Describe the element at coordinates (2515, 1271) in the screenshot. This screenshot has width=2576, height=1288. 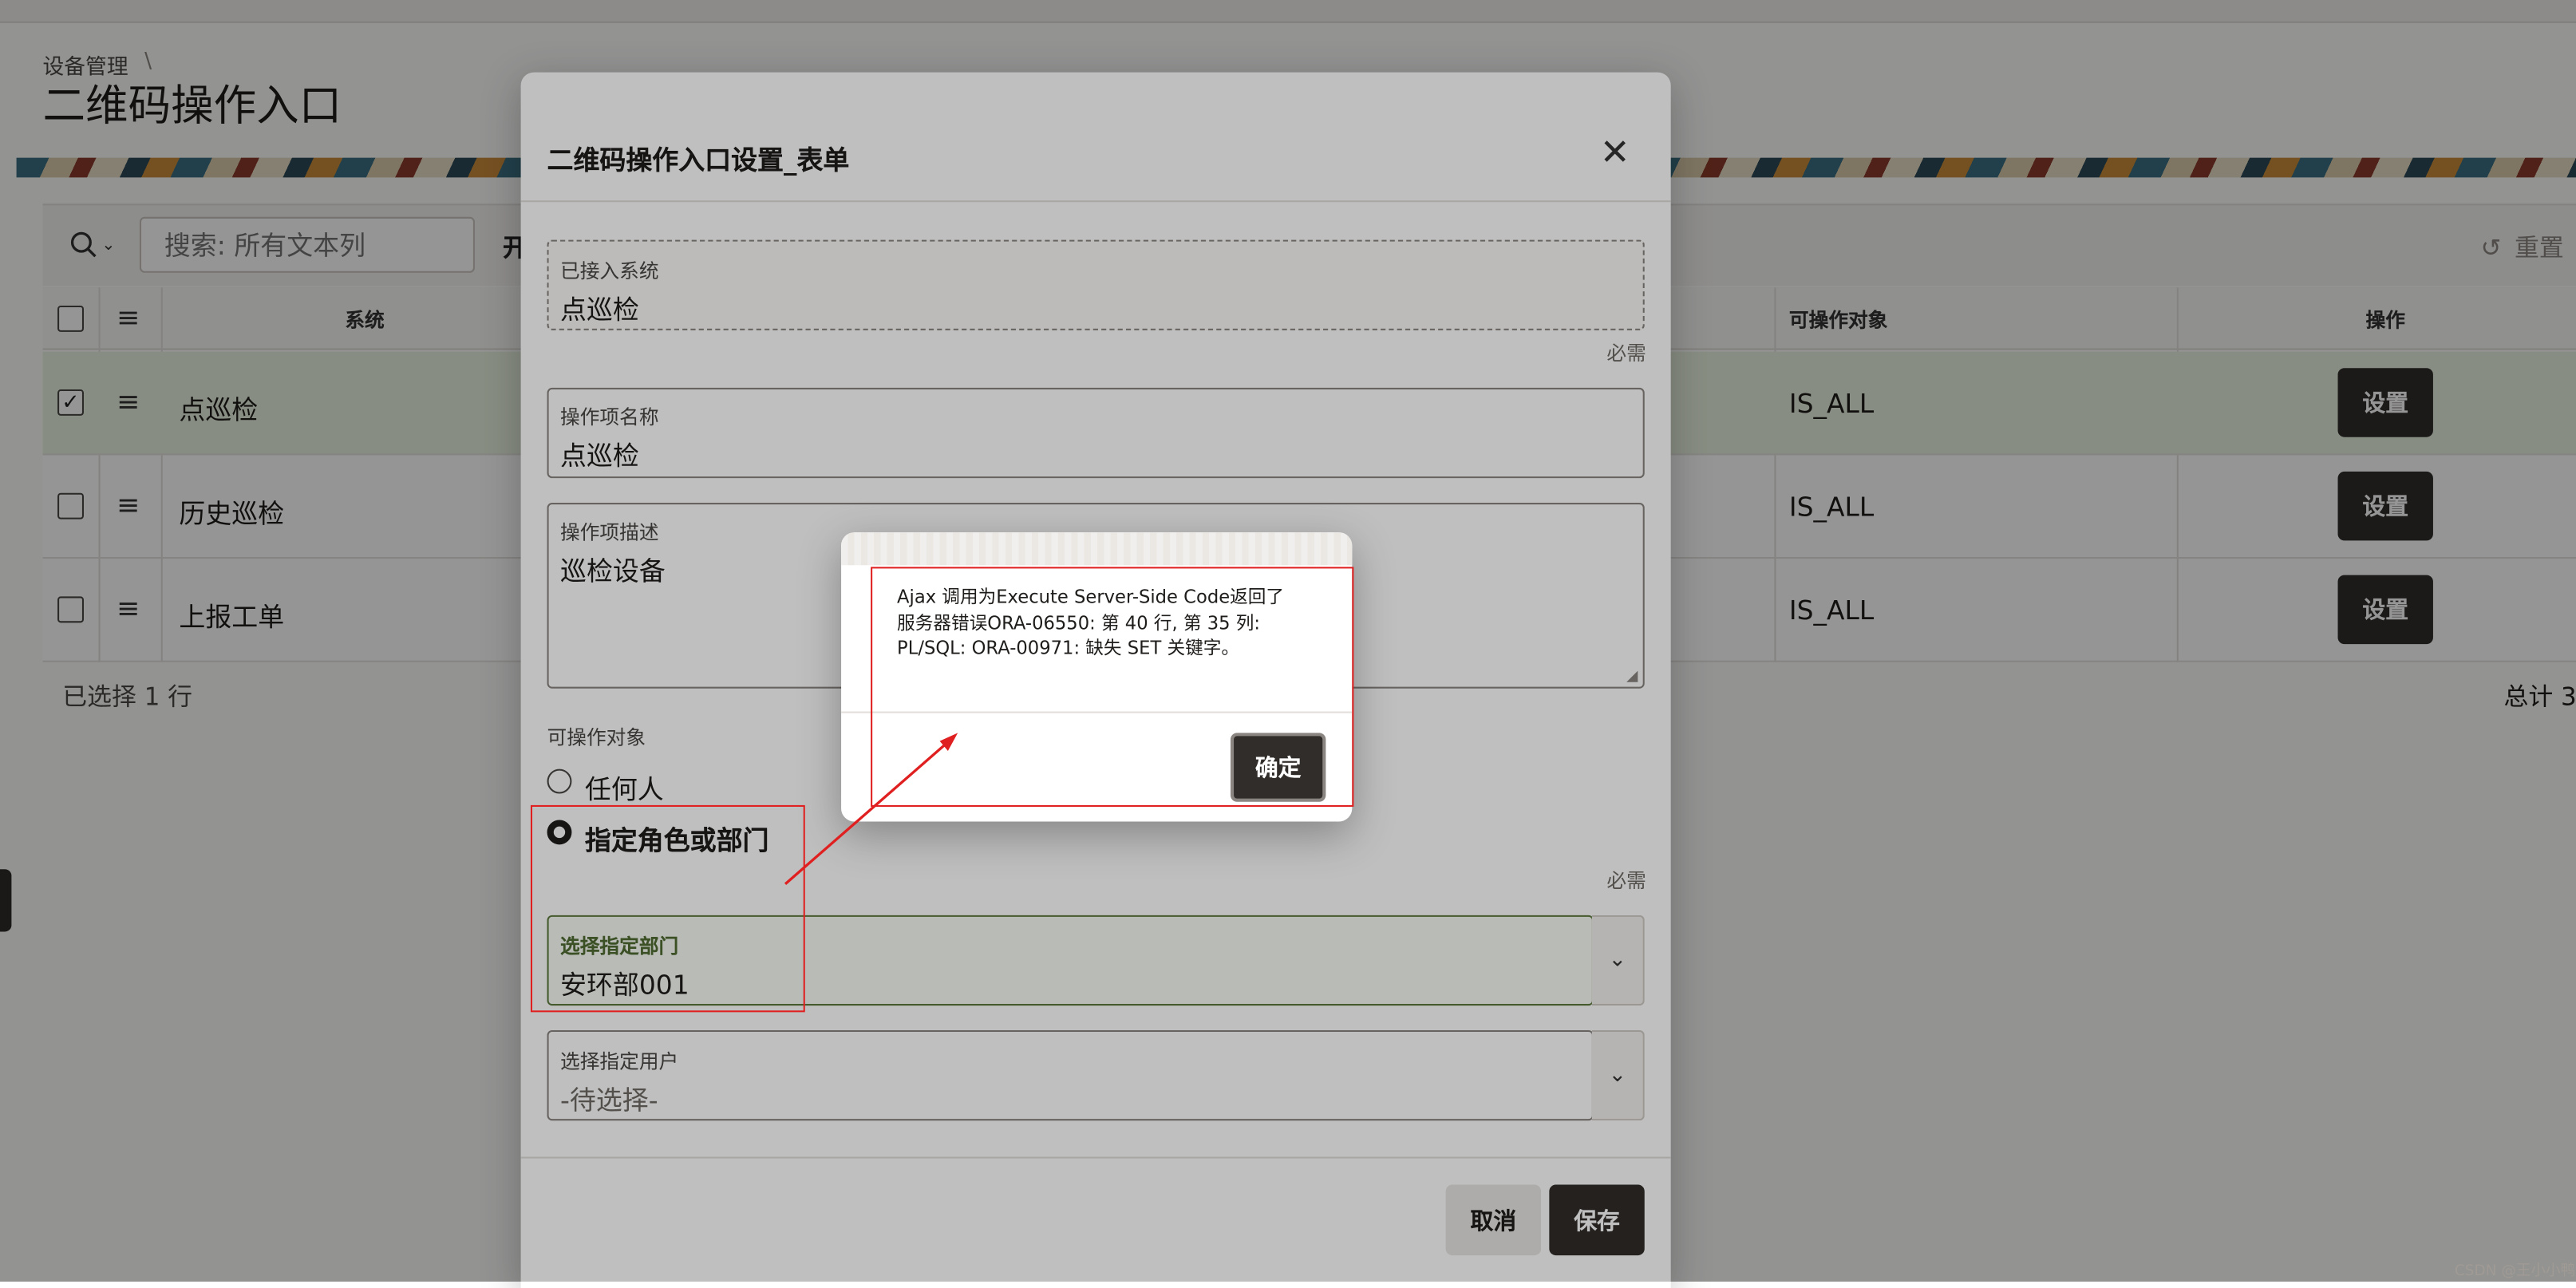
I see `watermark: CSDN @王小小鸭` at that location.